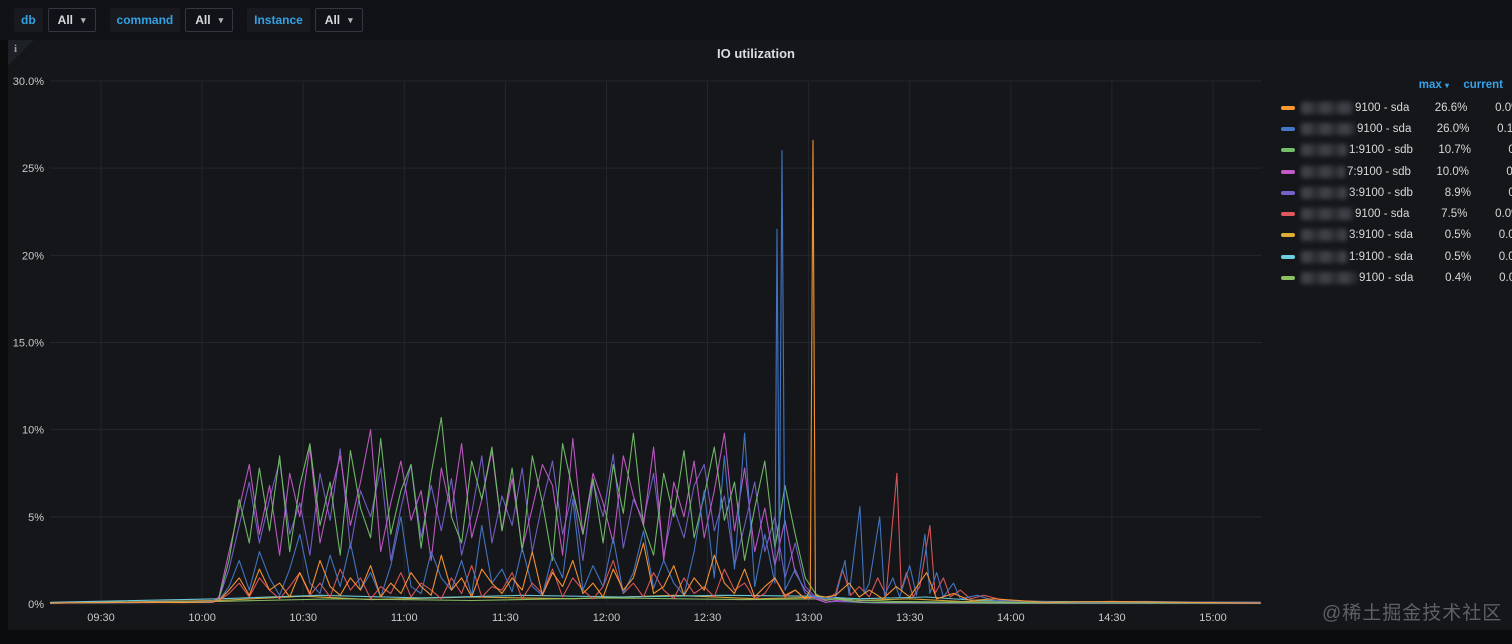  I want to click on series-name: 3:9100 - sda, so click(1357, 235).